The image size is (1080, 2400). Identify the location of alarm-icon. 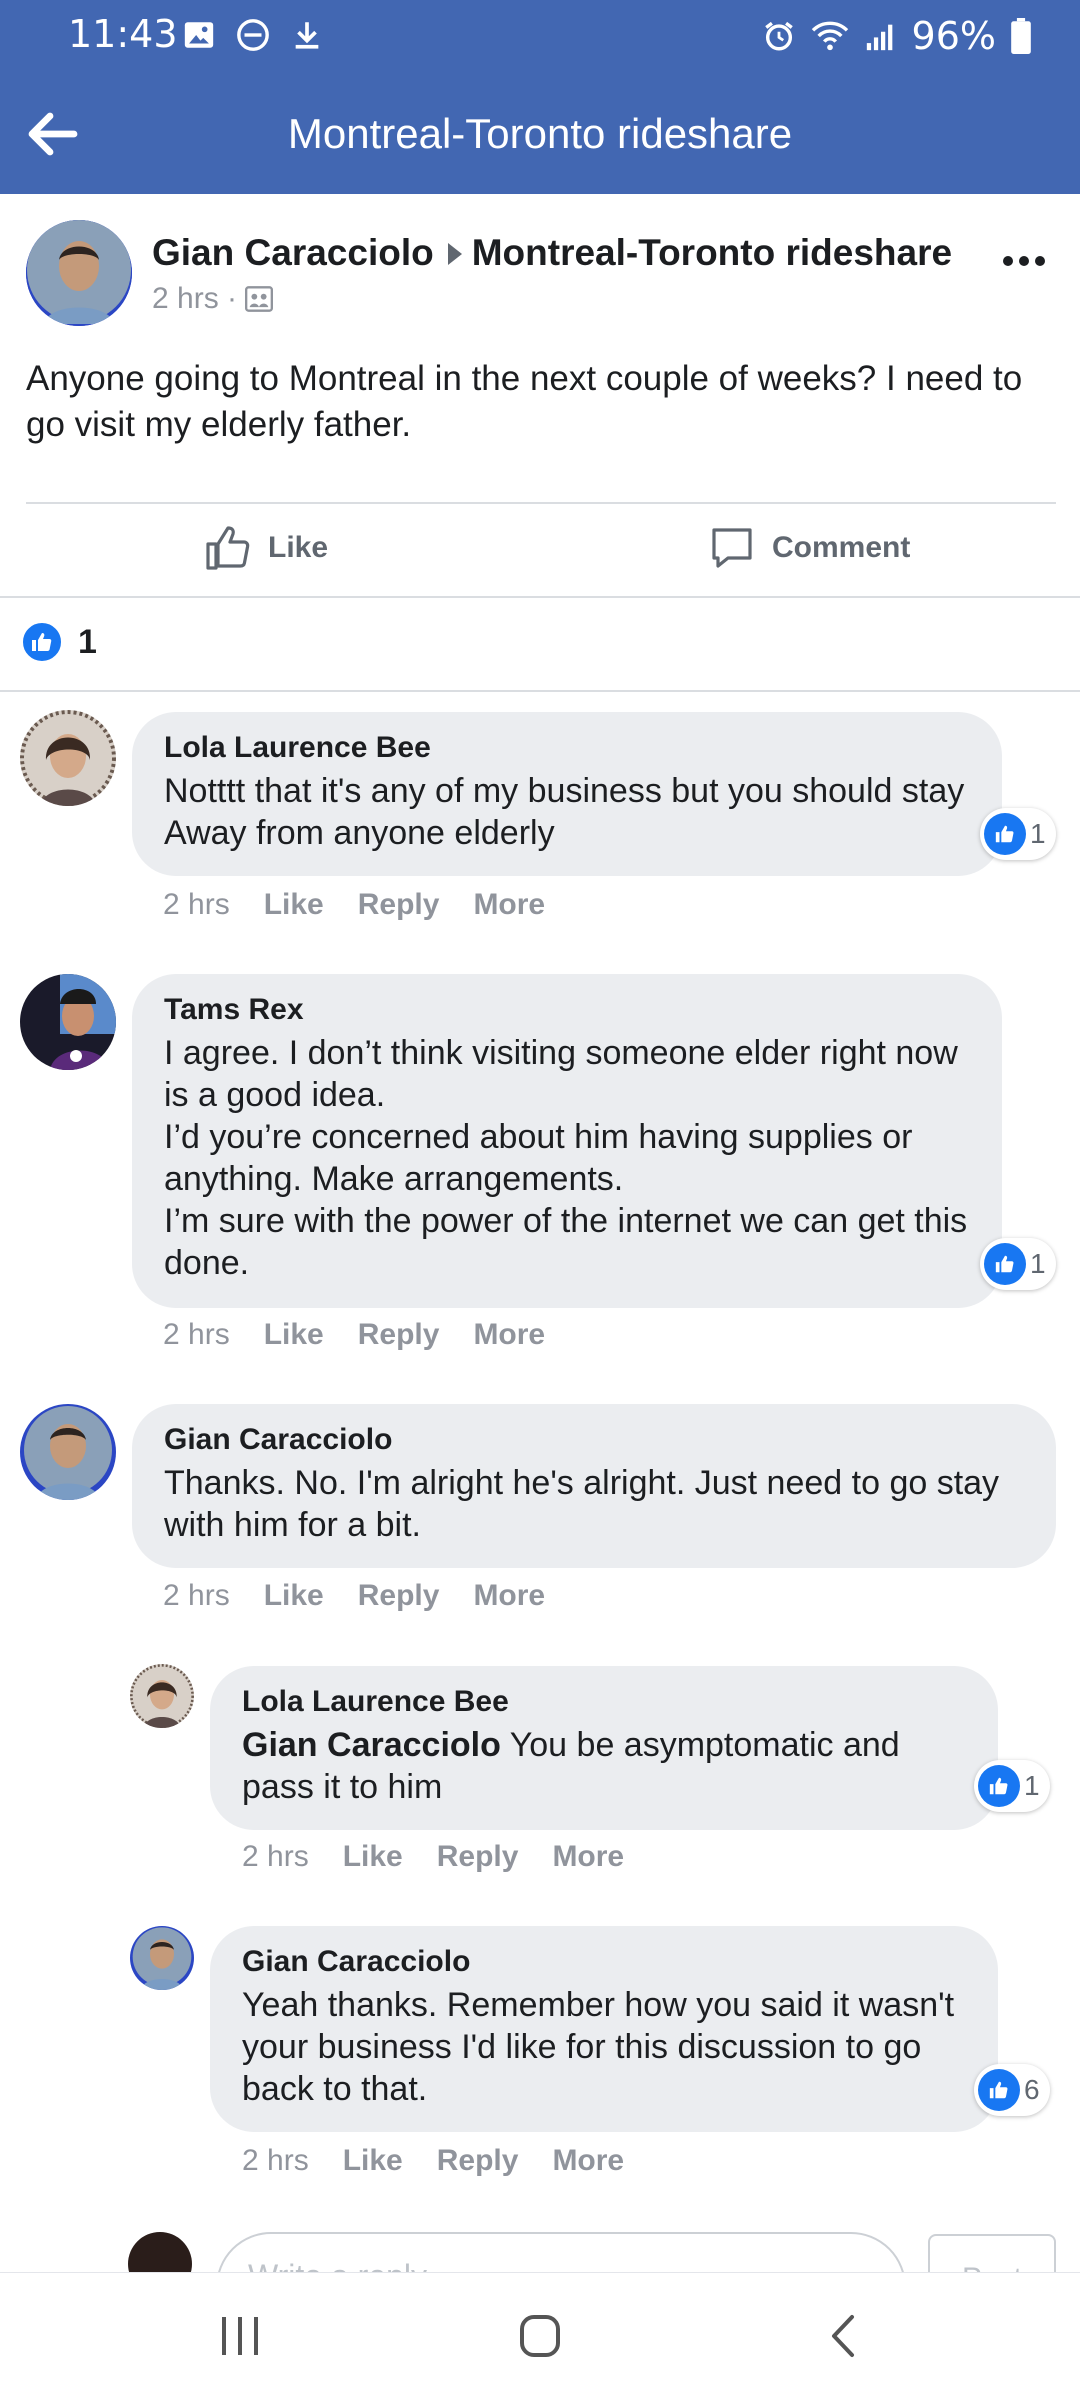
(778, 36).